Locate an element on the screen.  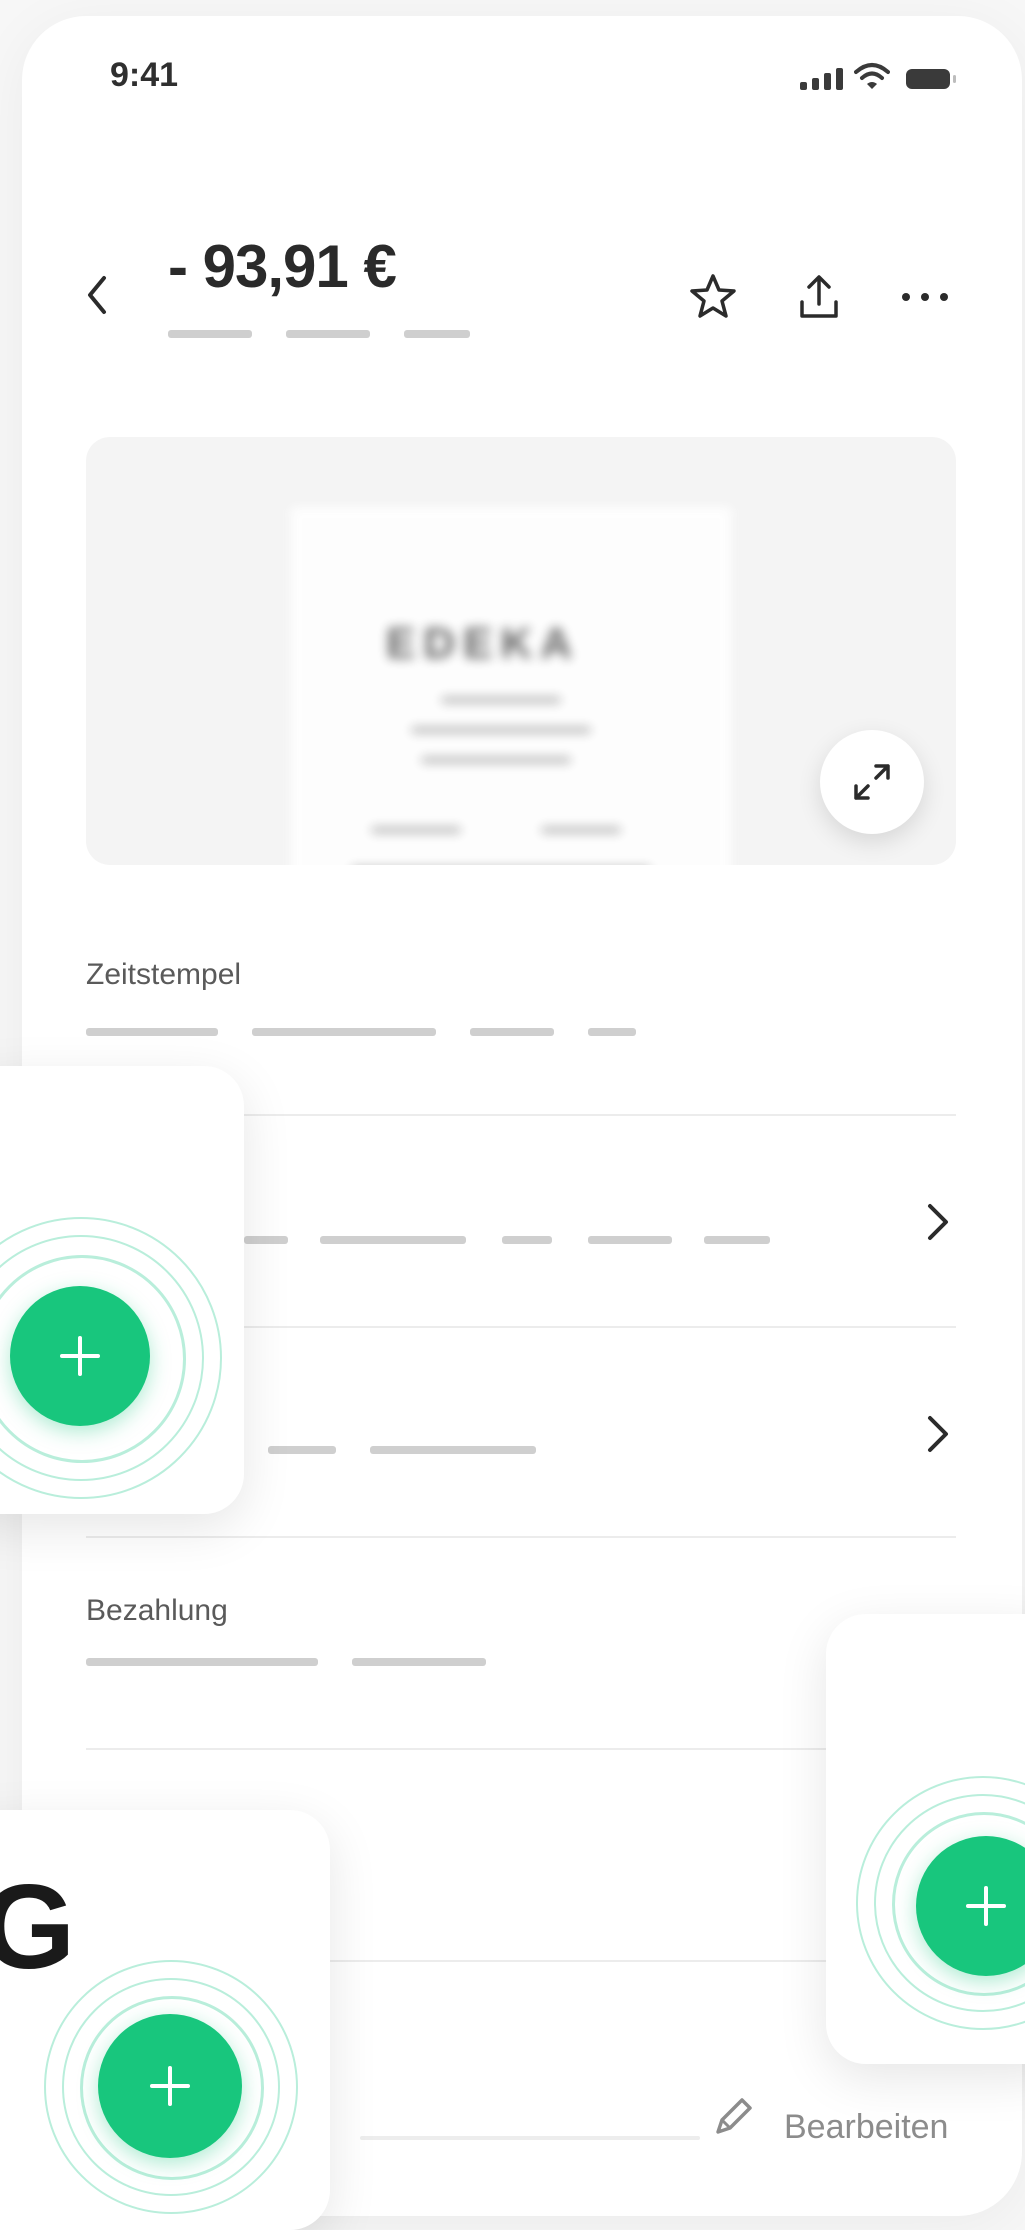
receipt-store-name: EDEKA is located at coordinates (483, 643).